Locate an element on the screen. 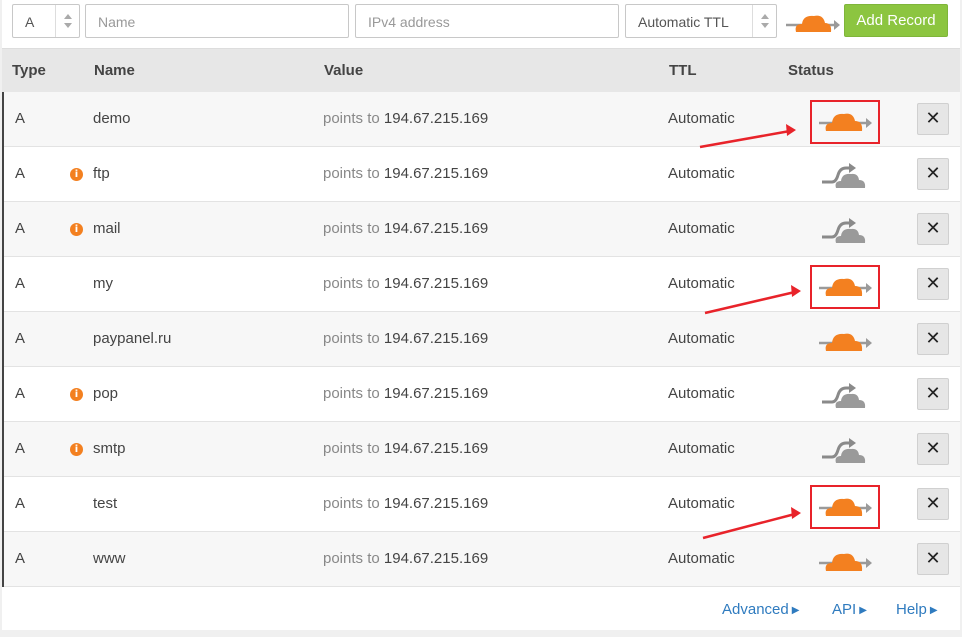 Image resolution: width=962 pixels, height=637 pixels. table-row: Atest points to 194.67.215.169 Automatic ✕ is located at coordinates (482, 504).